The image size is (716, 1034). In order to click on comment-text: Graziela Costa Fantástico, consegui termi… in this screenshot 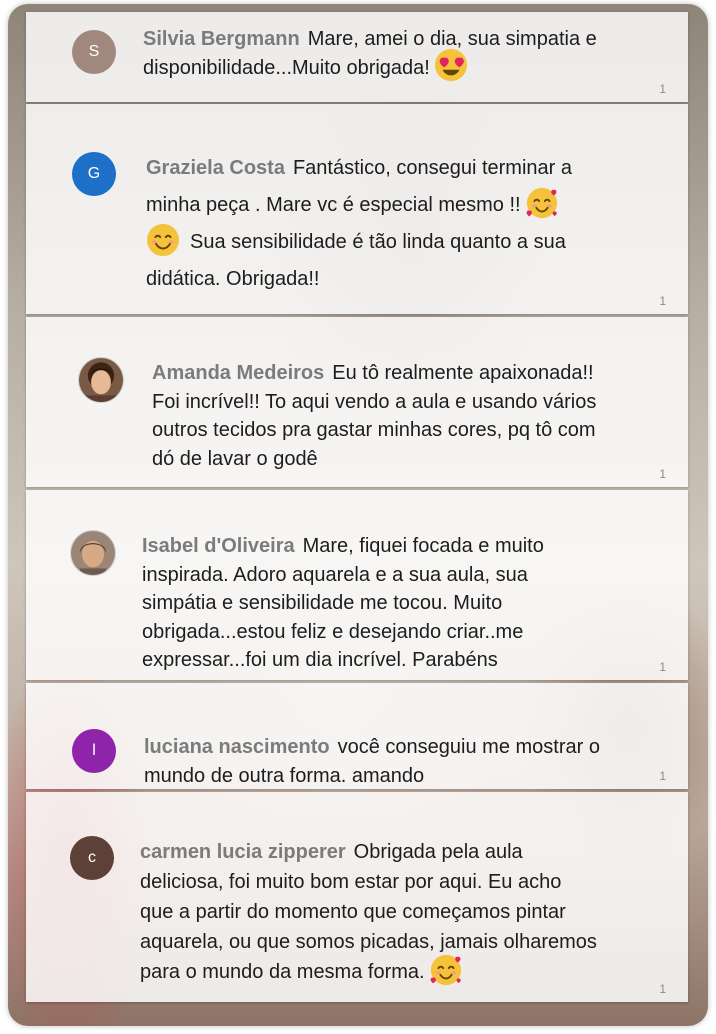, I will do `click(359, 224)`.